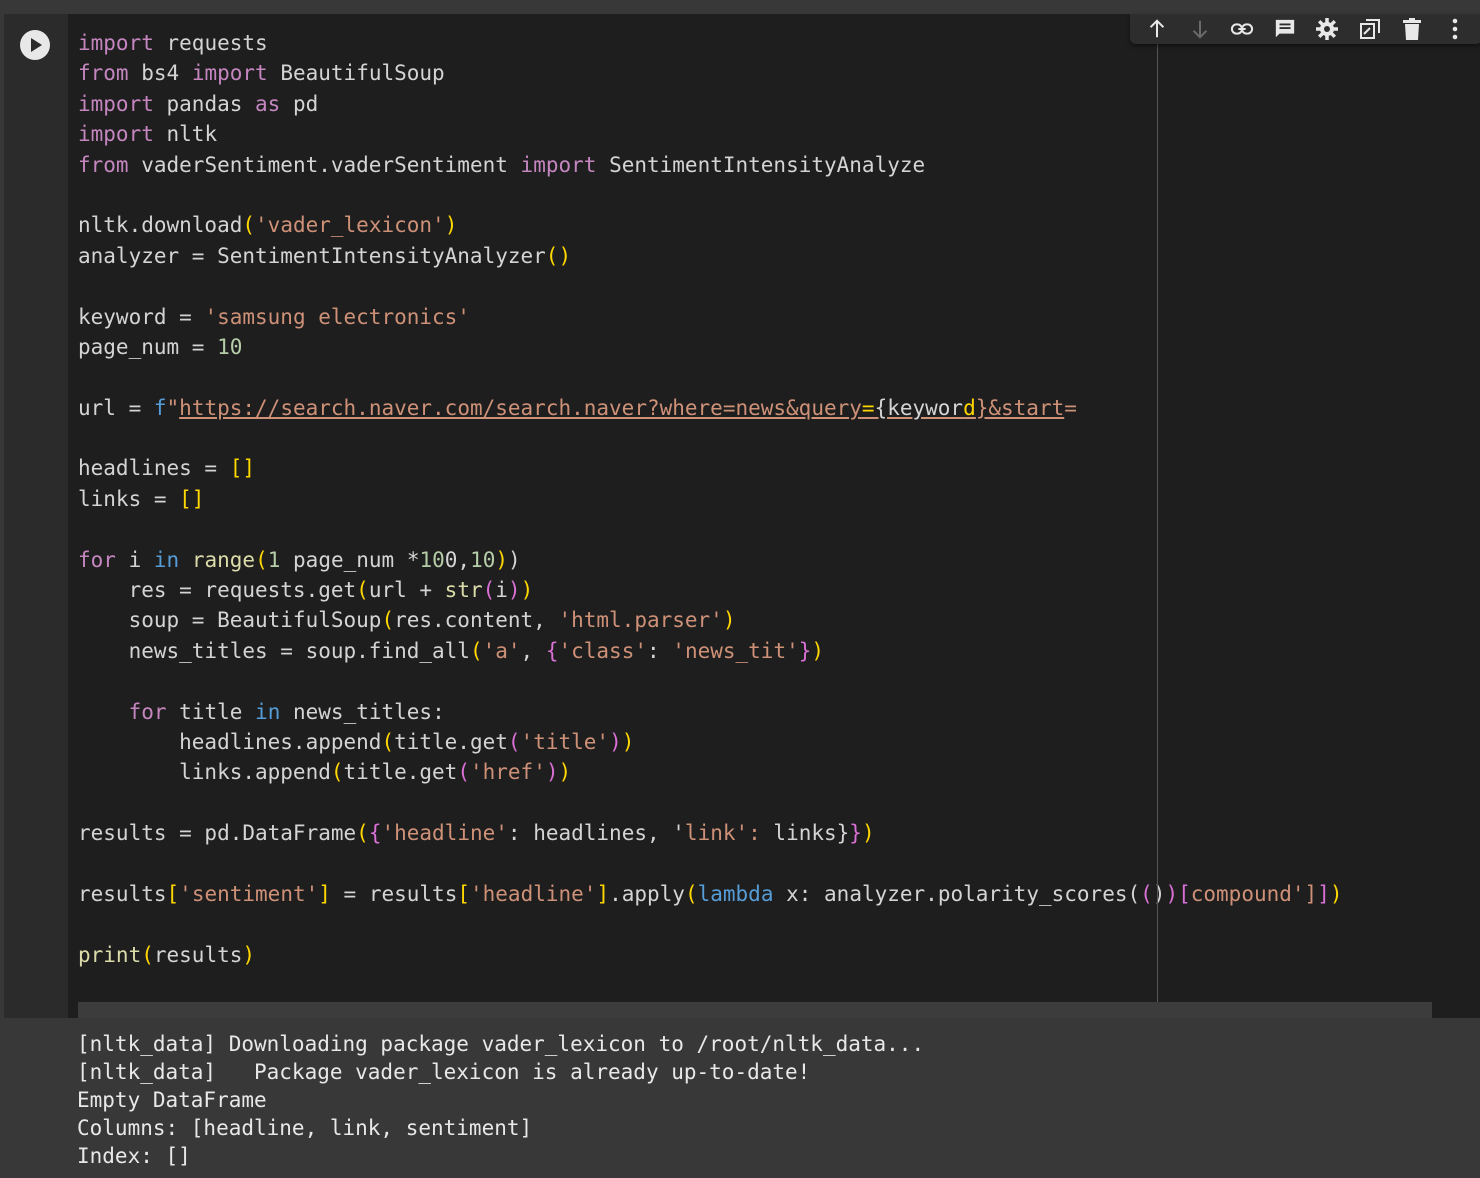  I want to click on code-line-31: print(results), so click(167, 954).